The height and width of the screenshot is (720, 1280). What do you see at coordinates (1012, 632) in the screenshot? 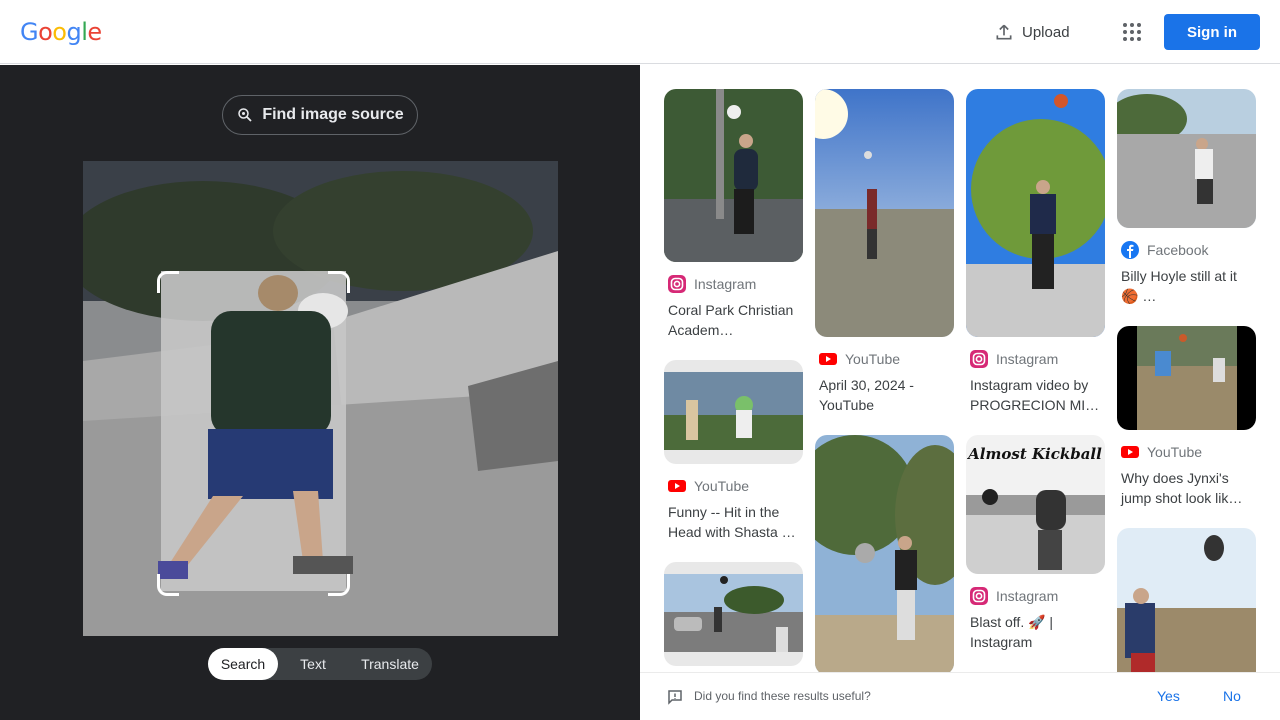
I see `result-title: Blast off. 🚀 | Instagram` at bounding box center [1012, 632].